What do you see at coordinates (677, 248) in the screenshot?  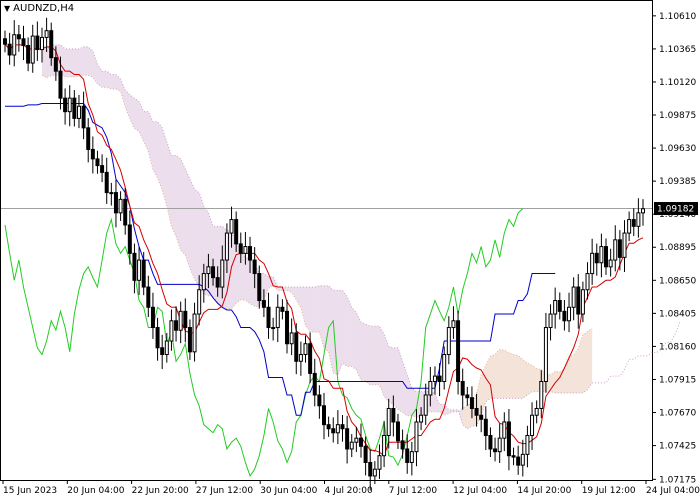 I see `y-tick-label: 1.08895` at bounding box center [677, 248].